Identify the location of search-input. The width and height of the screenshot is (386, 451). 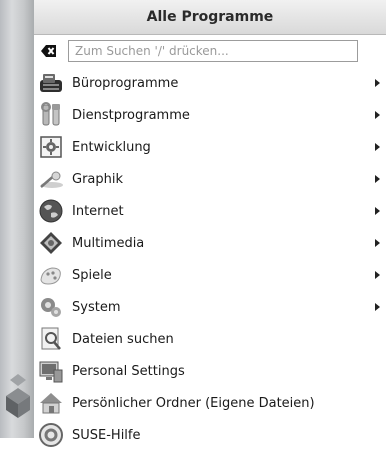
(213, 51).